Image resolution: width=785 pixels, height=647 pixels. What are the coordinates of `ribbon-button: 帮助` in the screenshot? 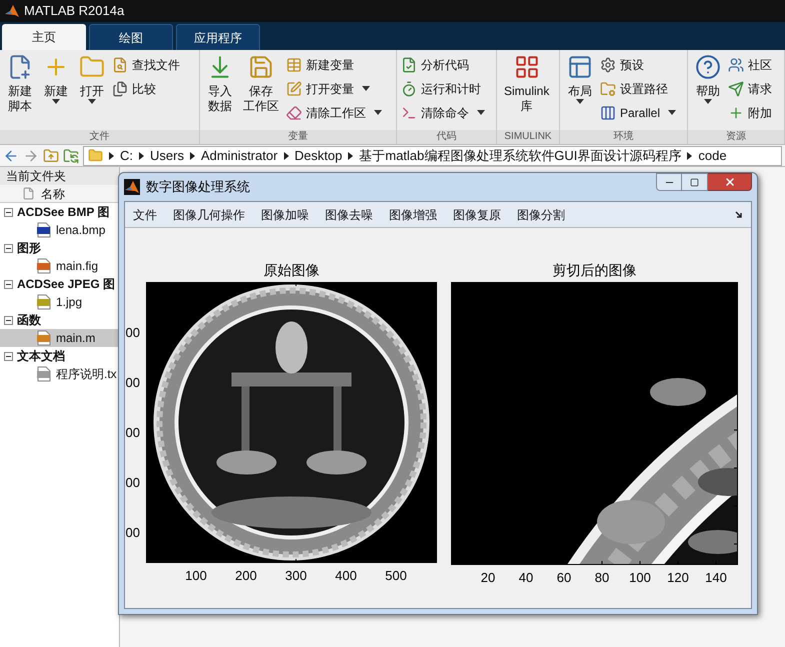 It's located at (708, 92).